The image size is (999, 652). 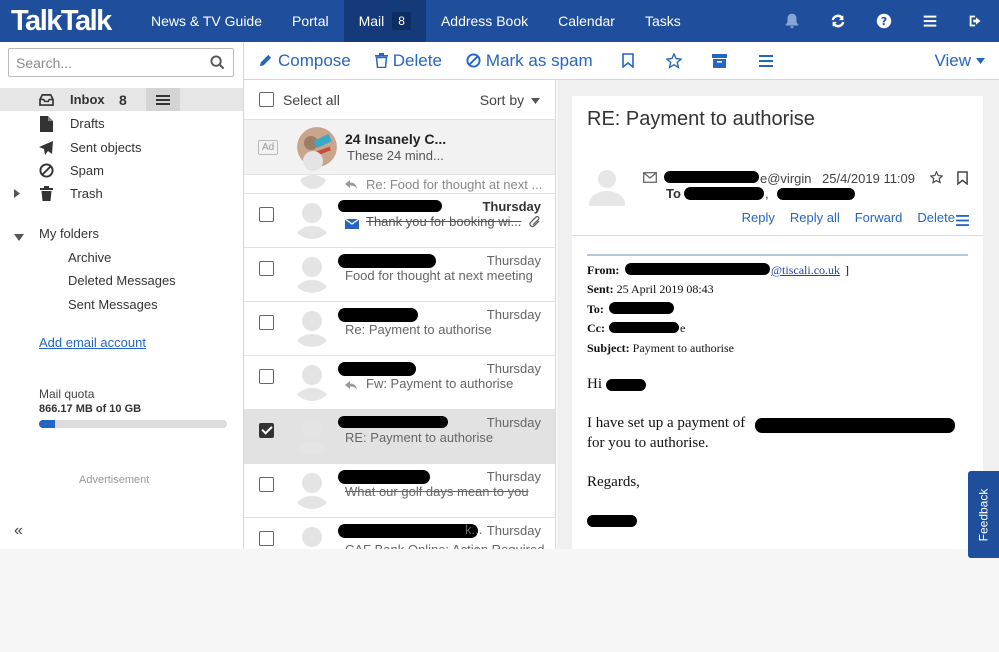 I want to click on delete-message-button: Delete, so click(x=936, y=217).